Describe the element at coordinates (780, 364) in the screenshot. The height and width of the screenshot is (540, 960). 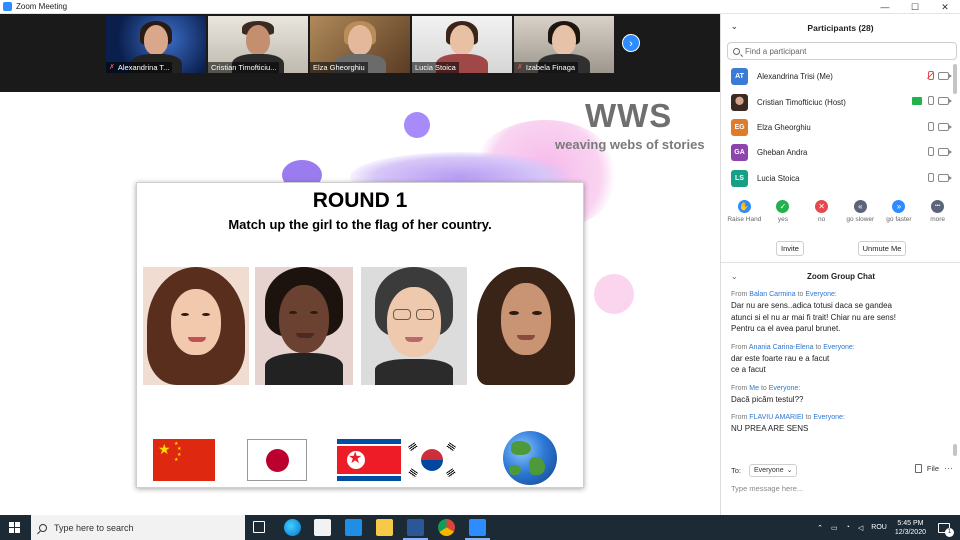
I see `message-text: dar este foarte rau e a facut ce a facut` at that location.